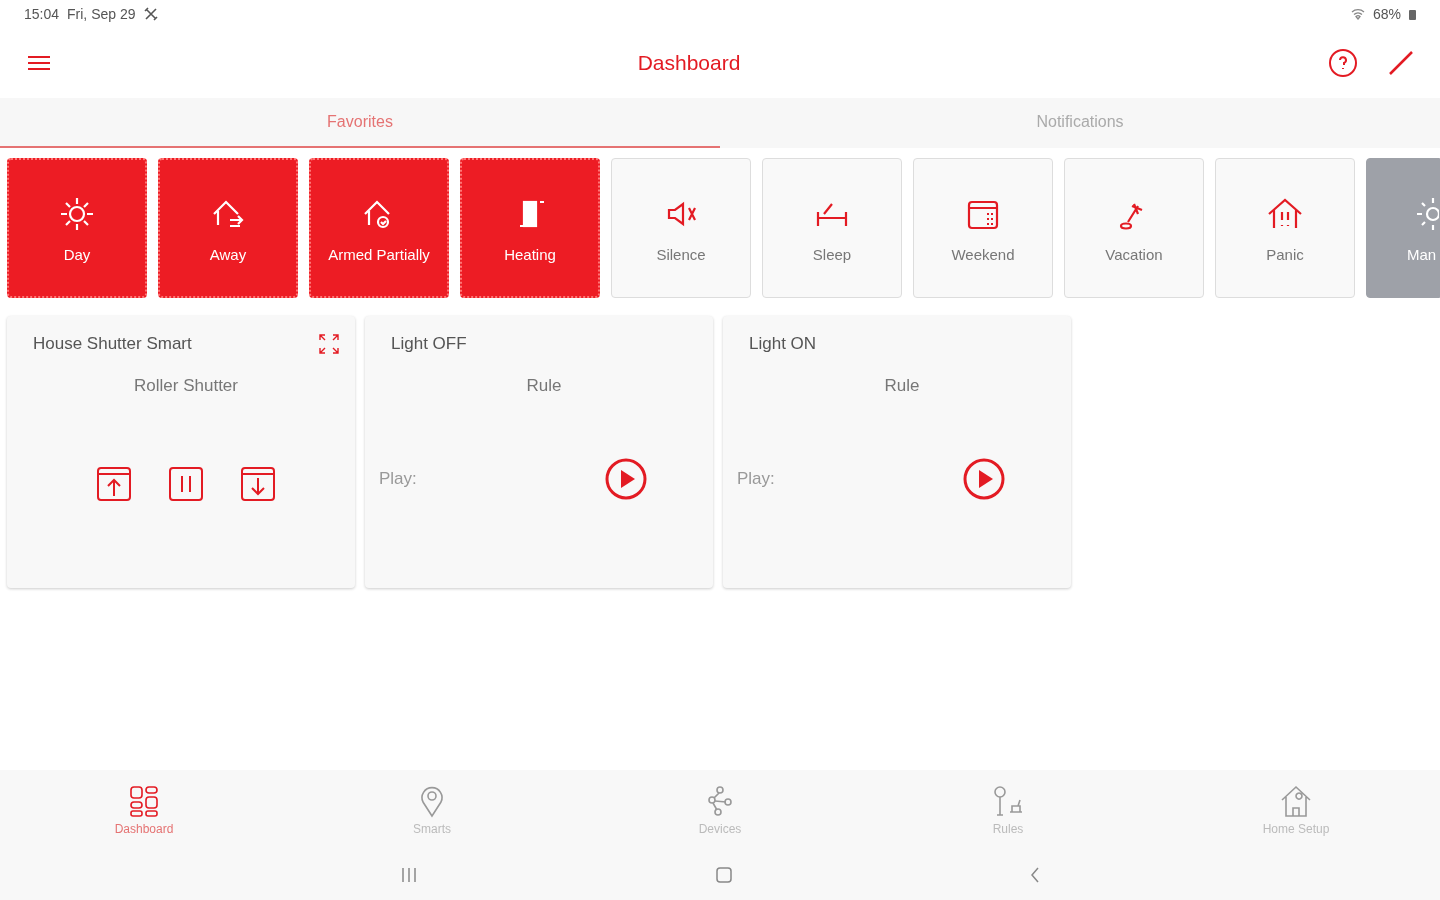 This screenshot has height=900, width=1440. Describe the element at coordinates (724, 875) in the screenshot. I see `home-icon` at that location.